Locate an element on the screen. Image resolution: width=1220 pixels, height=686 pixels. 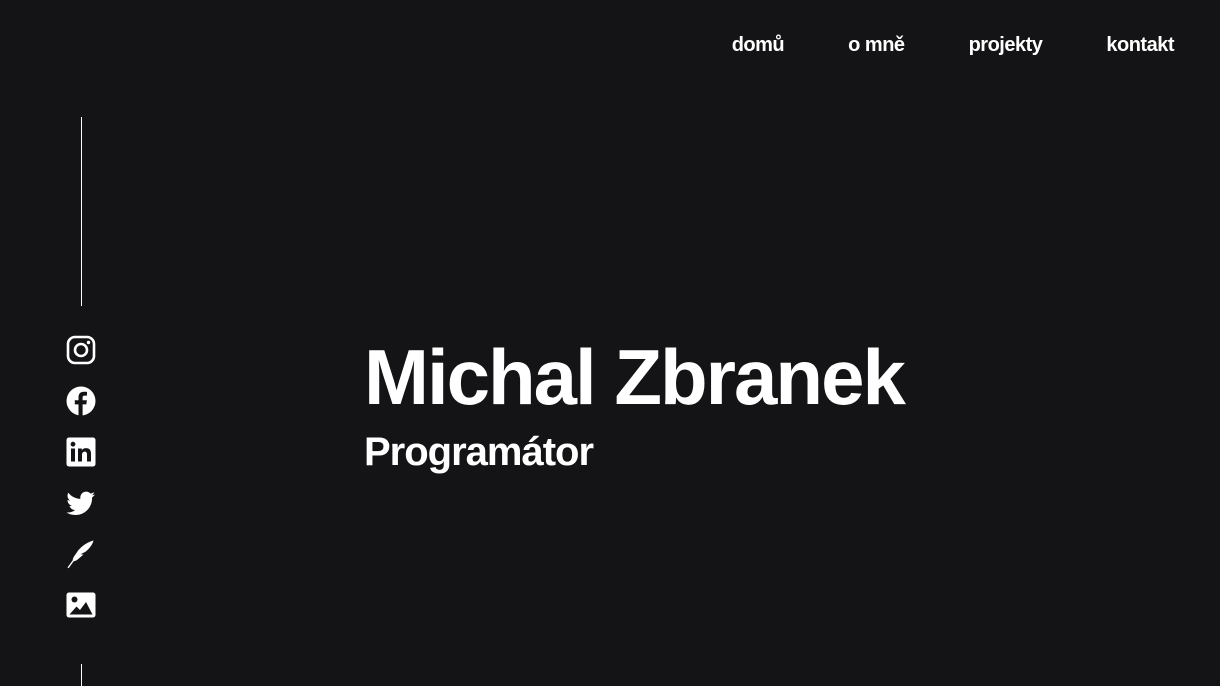
social-divider-top is located at coordinates (81, 211).